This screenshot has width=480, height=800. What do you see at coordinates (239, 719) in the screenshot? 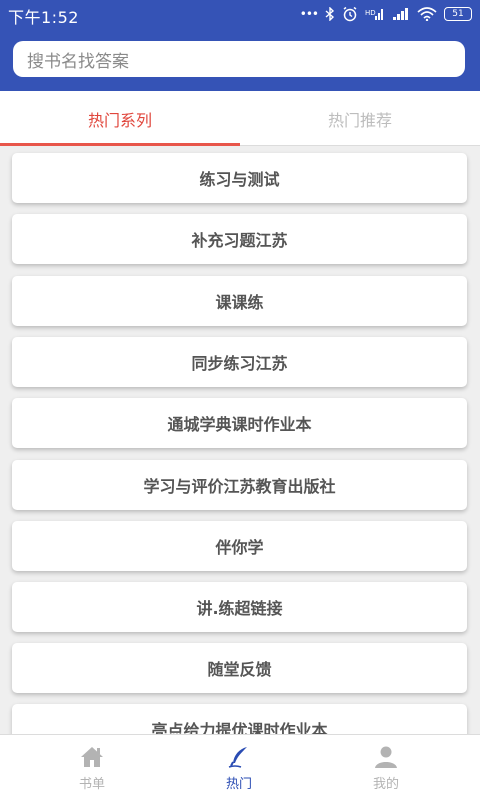
I see `list-item: 亮点给力提优课时作业本` at bounding box center [239, 719].